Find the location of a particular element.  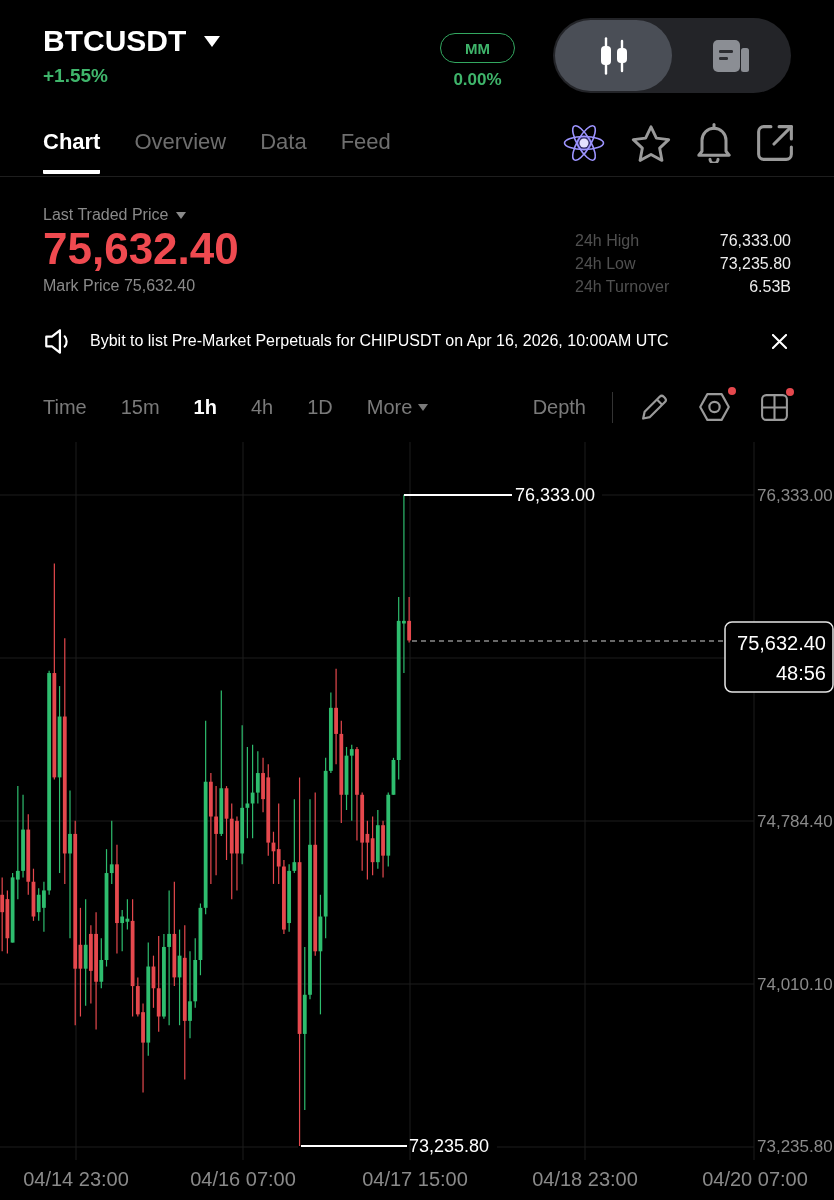

stat-label: 24h Low is located at coordinates (605, 263).